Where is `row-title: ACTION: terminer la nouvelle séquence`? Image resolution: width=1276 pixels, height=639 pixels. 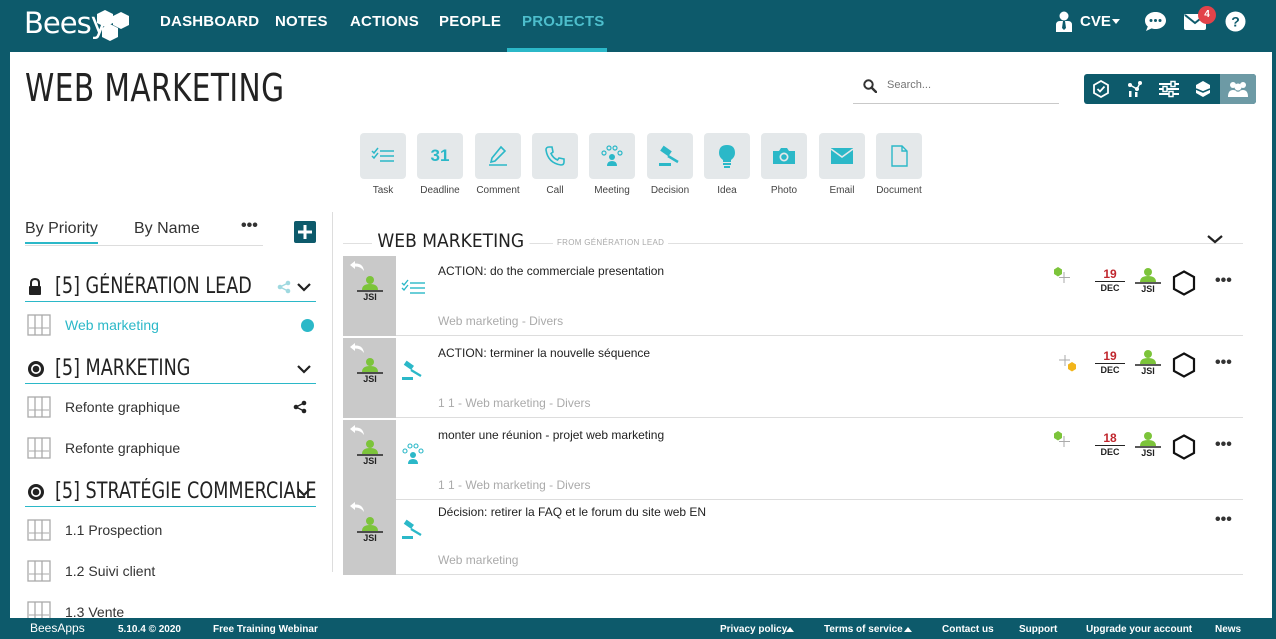 row-title: ACTION: terminer la nouvelle séquence is located at coordinates (544, 353).